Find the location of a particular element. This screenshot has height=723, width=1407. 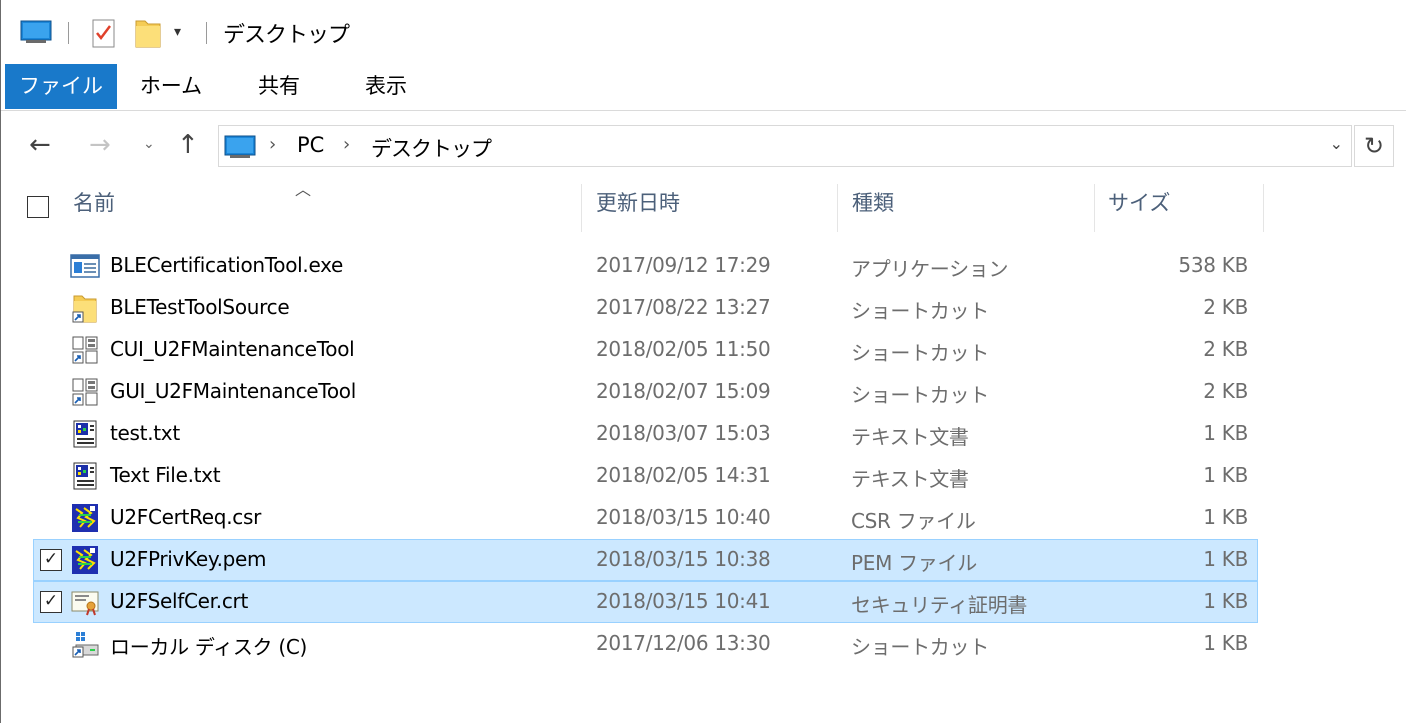

forward-icon: → is located at coordinates (100, 145).